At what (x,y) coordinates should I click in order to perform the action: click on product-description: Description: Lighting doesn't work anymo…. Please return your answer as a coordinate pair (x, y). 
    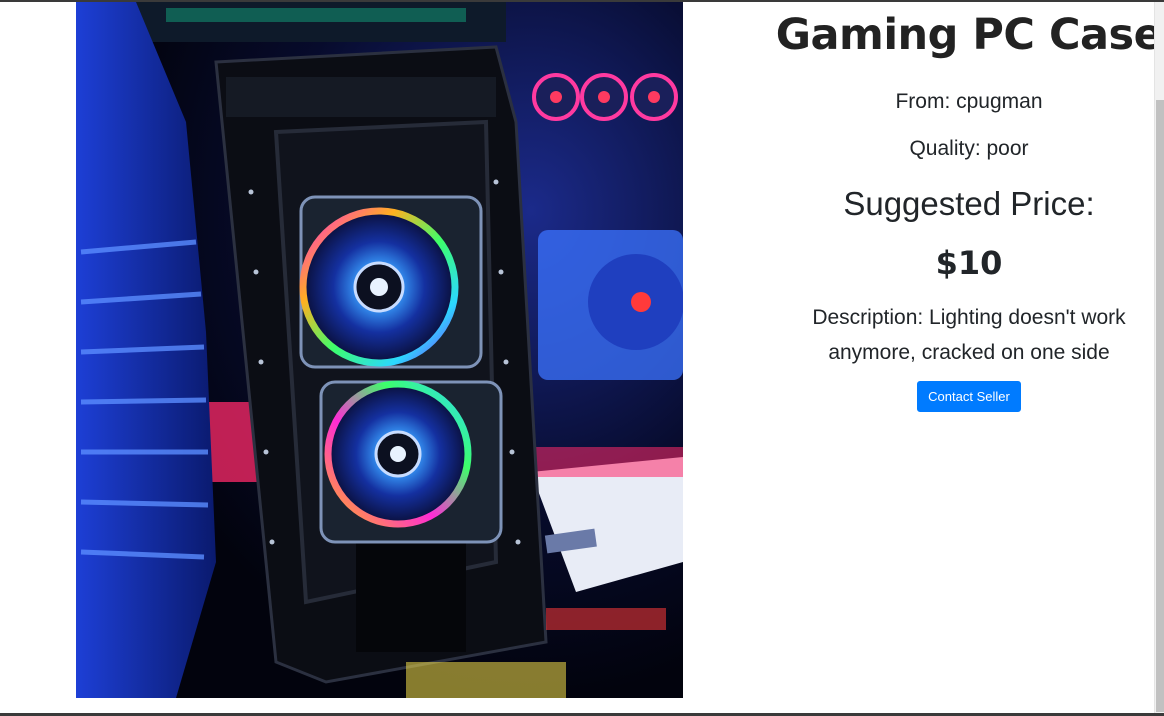
    Looking at the image, I should click on (969, 335).